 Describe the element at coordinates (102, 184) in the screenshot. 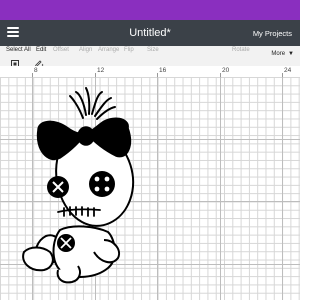

I see `right-eye-button` at that location.